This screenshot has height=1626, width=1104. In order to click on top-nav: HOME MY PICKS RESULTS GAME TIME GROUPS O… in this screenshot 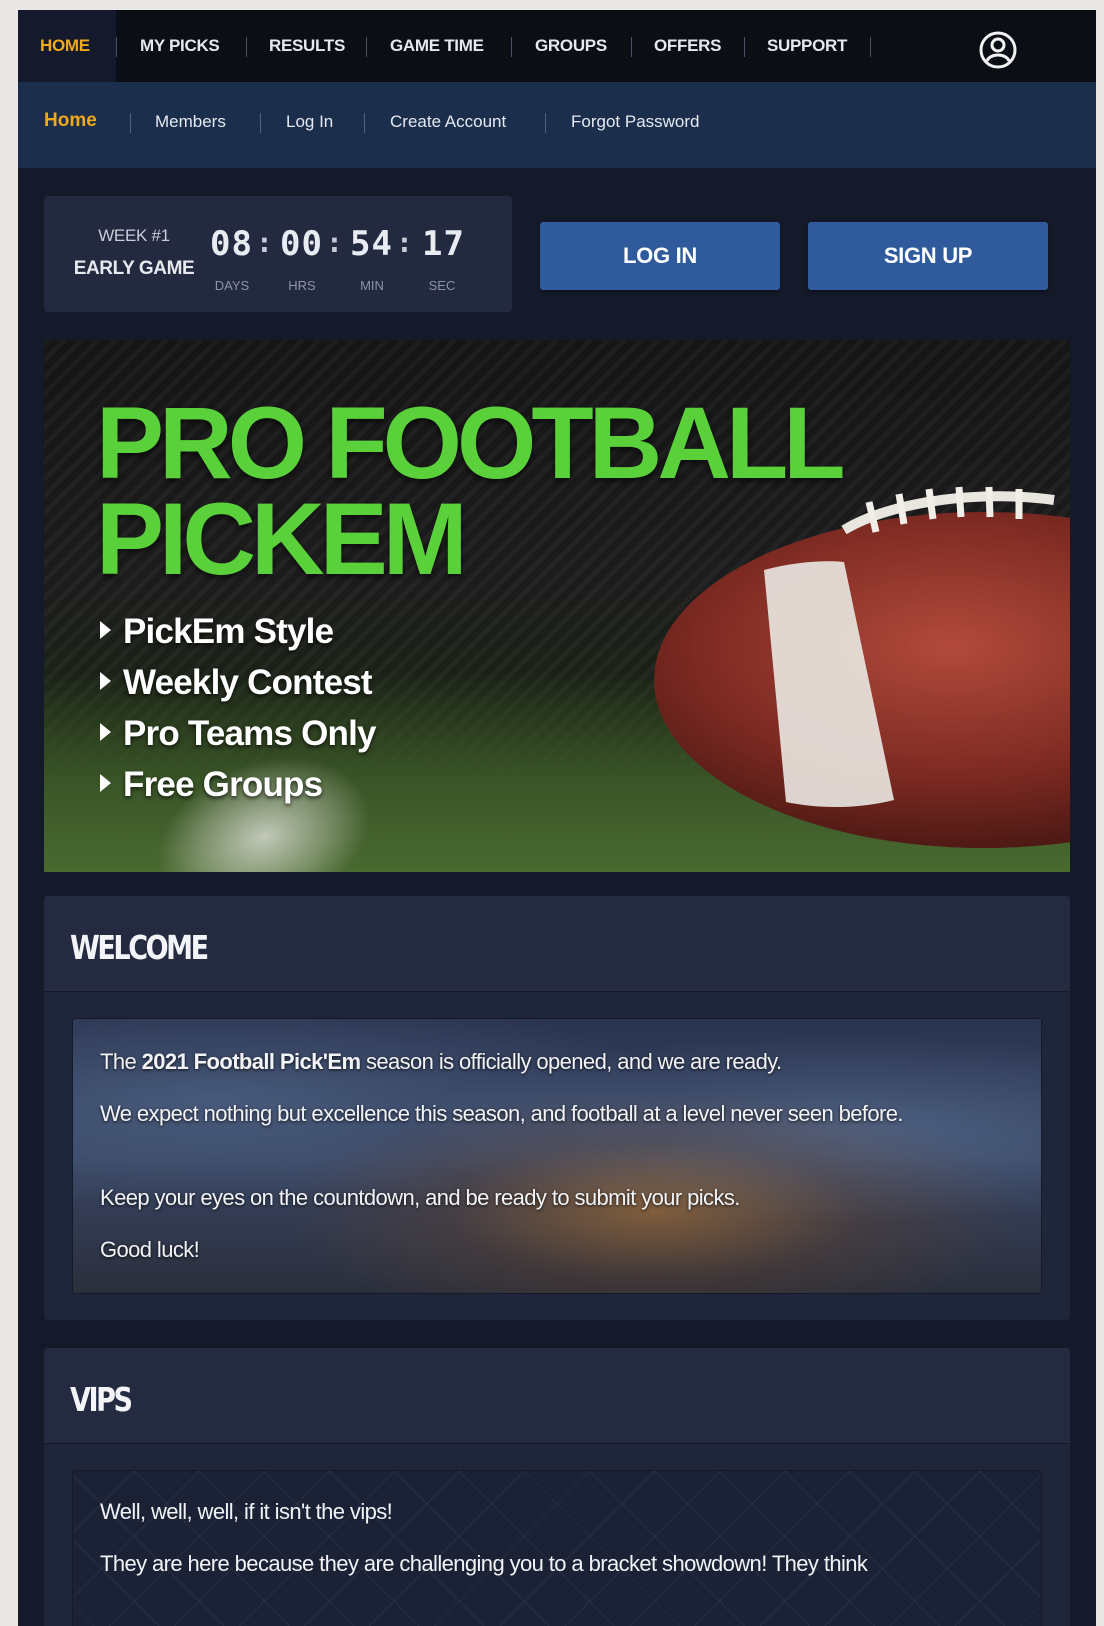, I will do `click(557, 46)`.